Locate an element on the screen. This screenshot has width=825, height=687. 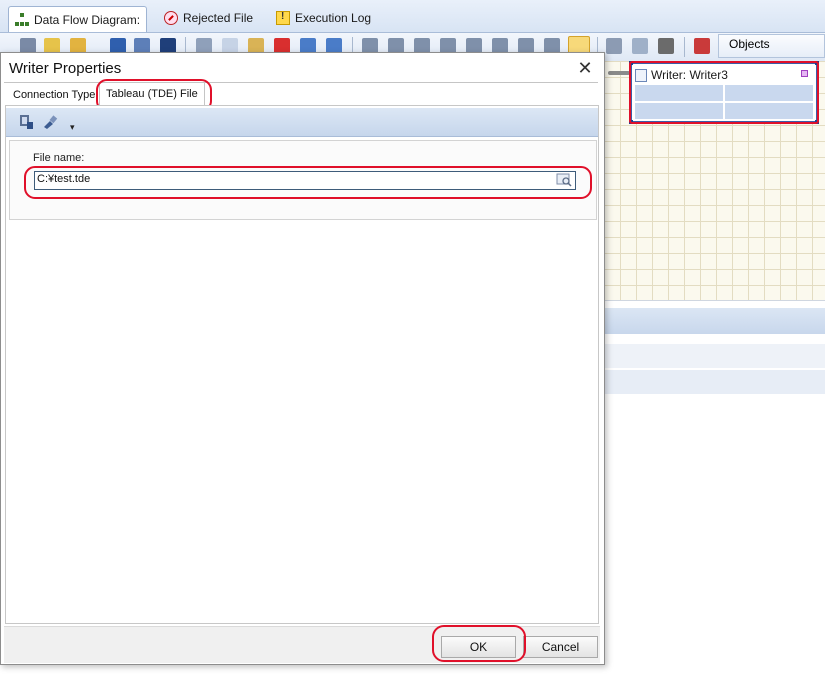
ok-button-label: OK is located at coordinates (478, 647).